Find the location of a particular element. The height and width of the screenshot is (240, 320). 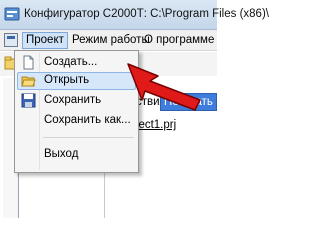

menu-project: Проект is located at coordinates (45, 40).